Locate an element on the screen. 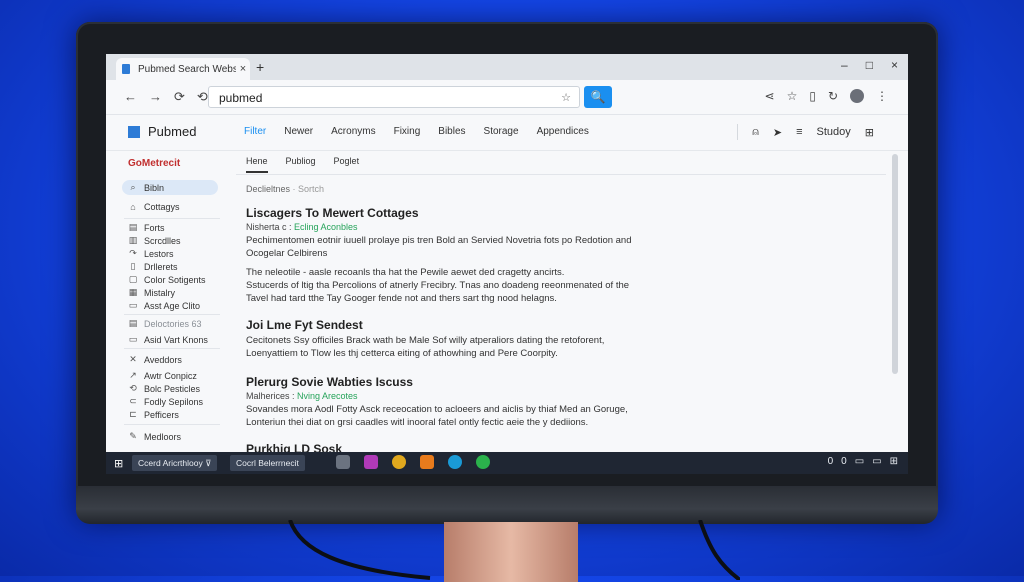 Image resolution: width=1024 pixels, height=582 pixels. nav-item-acronyms: Acronyms is located at coordinates (353, 131).